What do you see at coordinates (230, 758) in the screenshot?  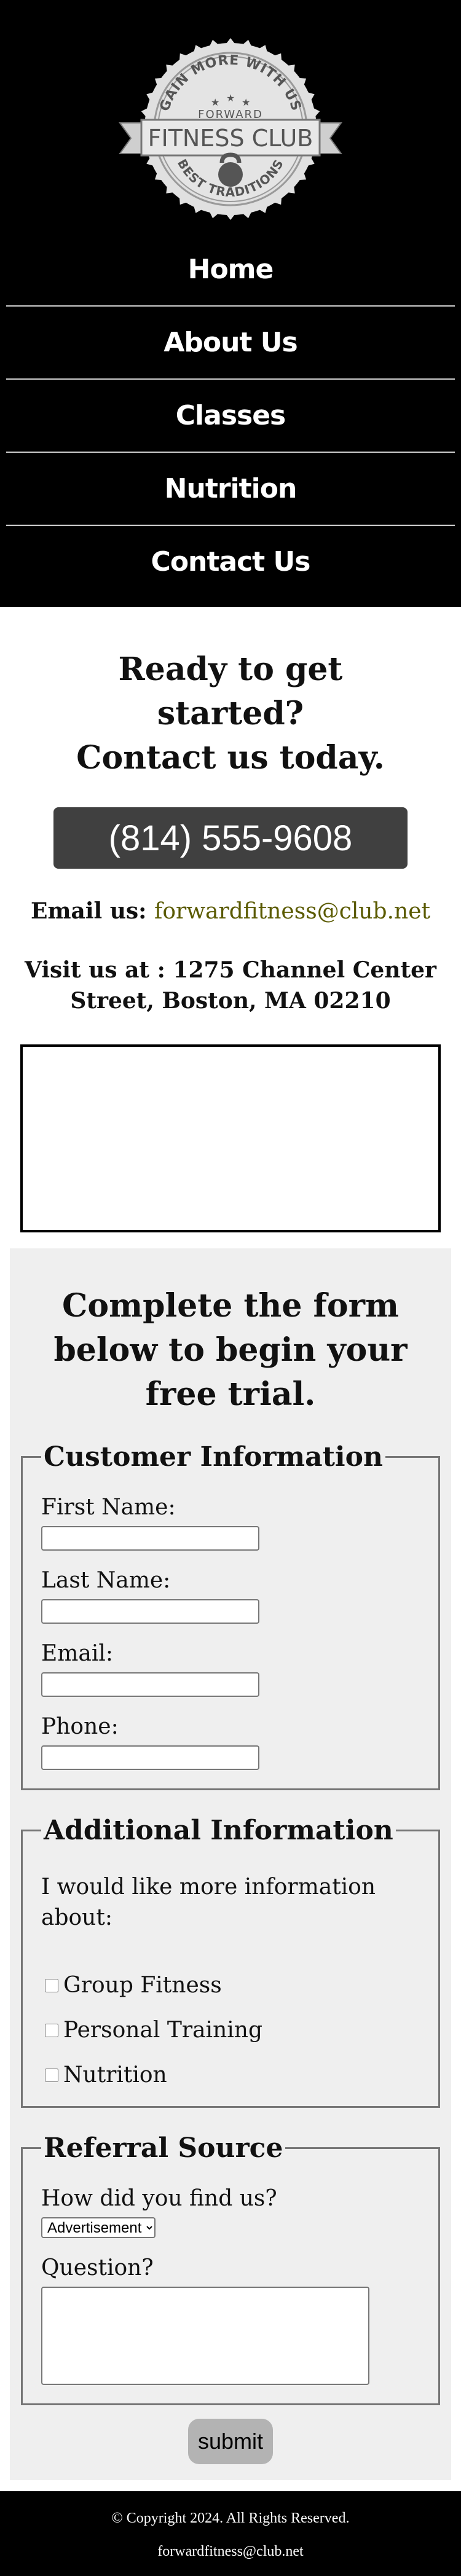 I see `contact-heading-line-2: Contact us today.` at bounding box center [230, 758].